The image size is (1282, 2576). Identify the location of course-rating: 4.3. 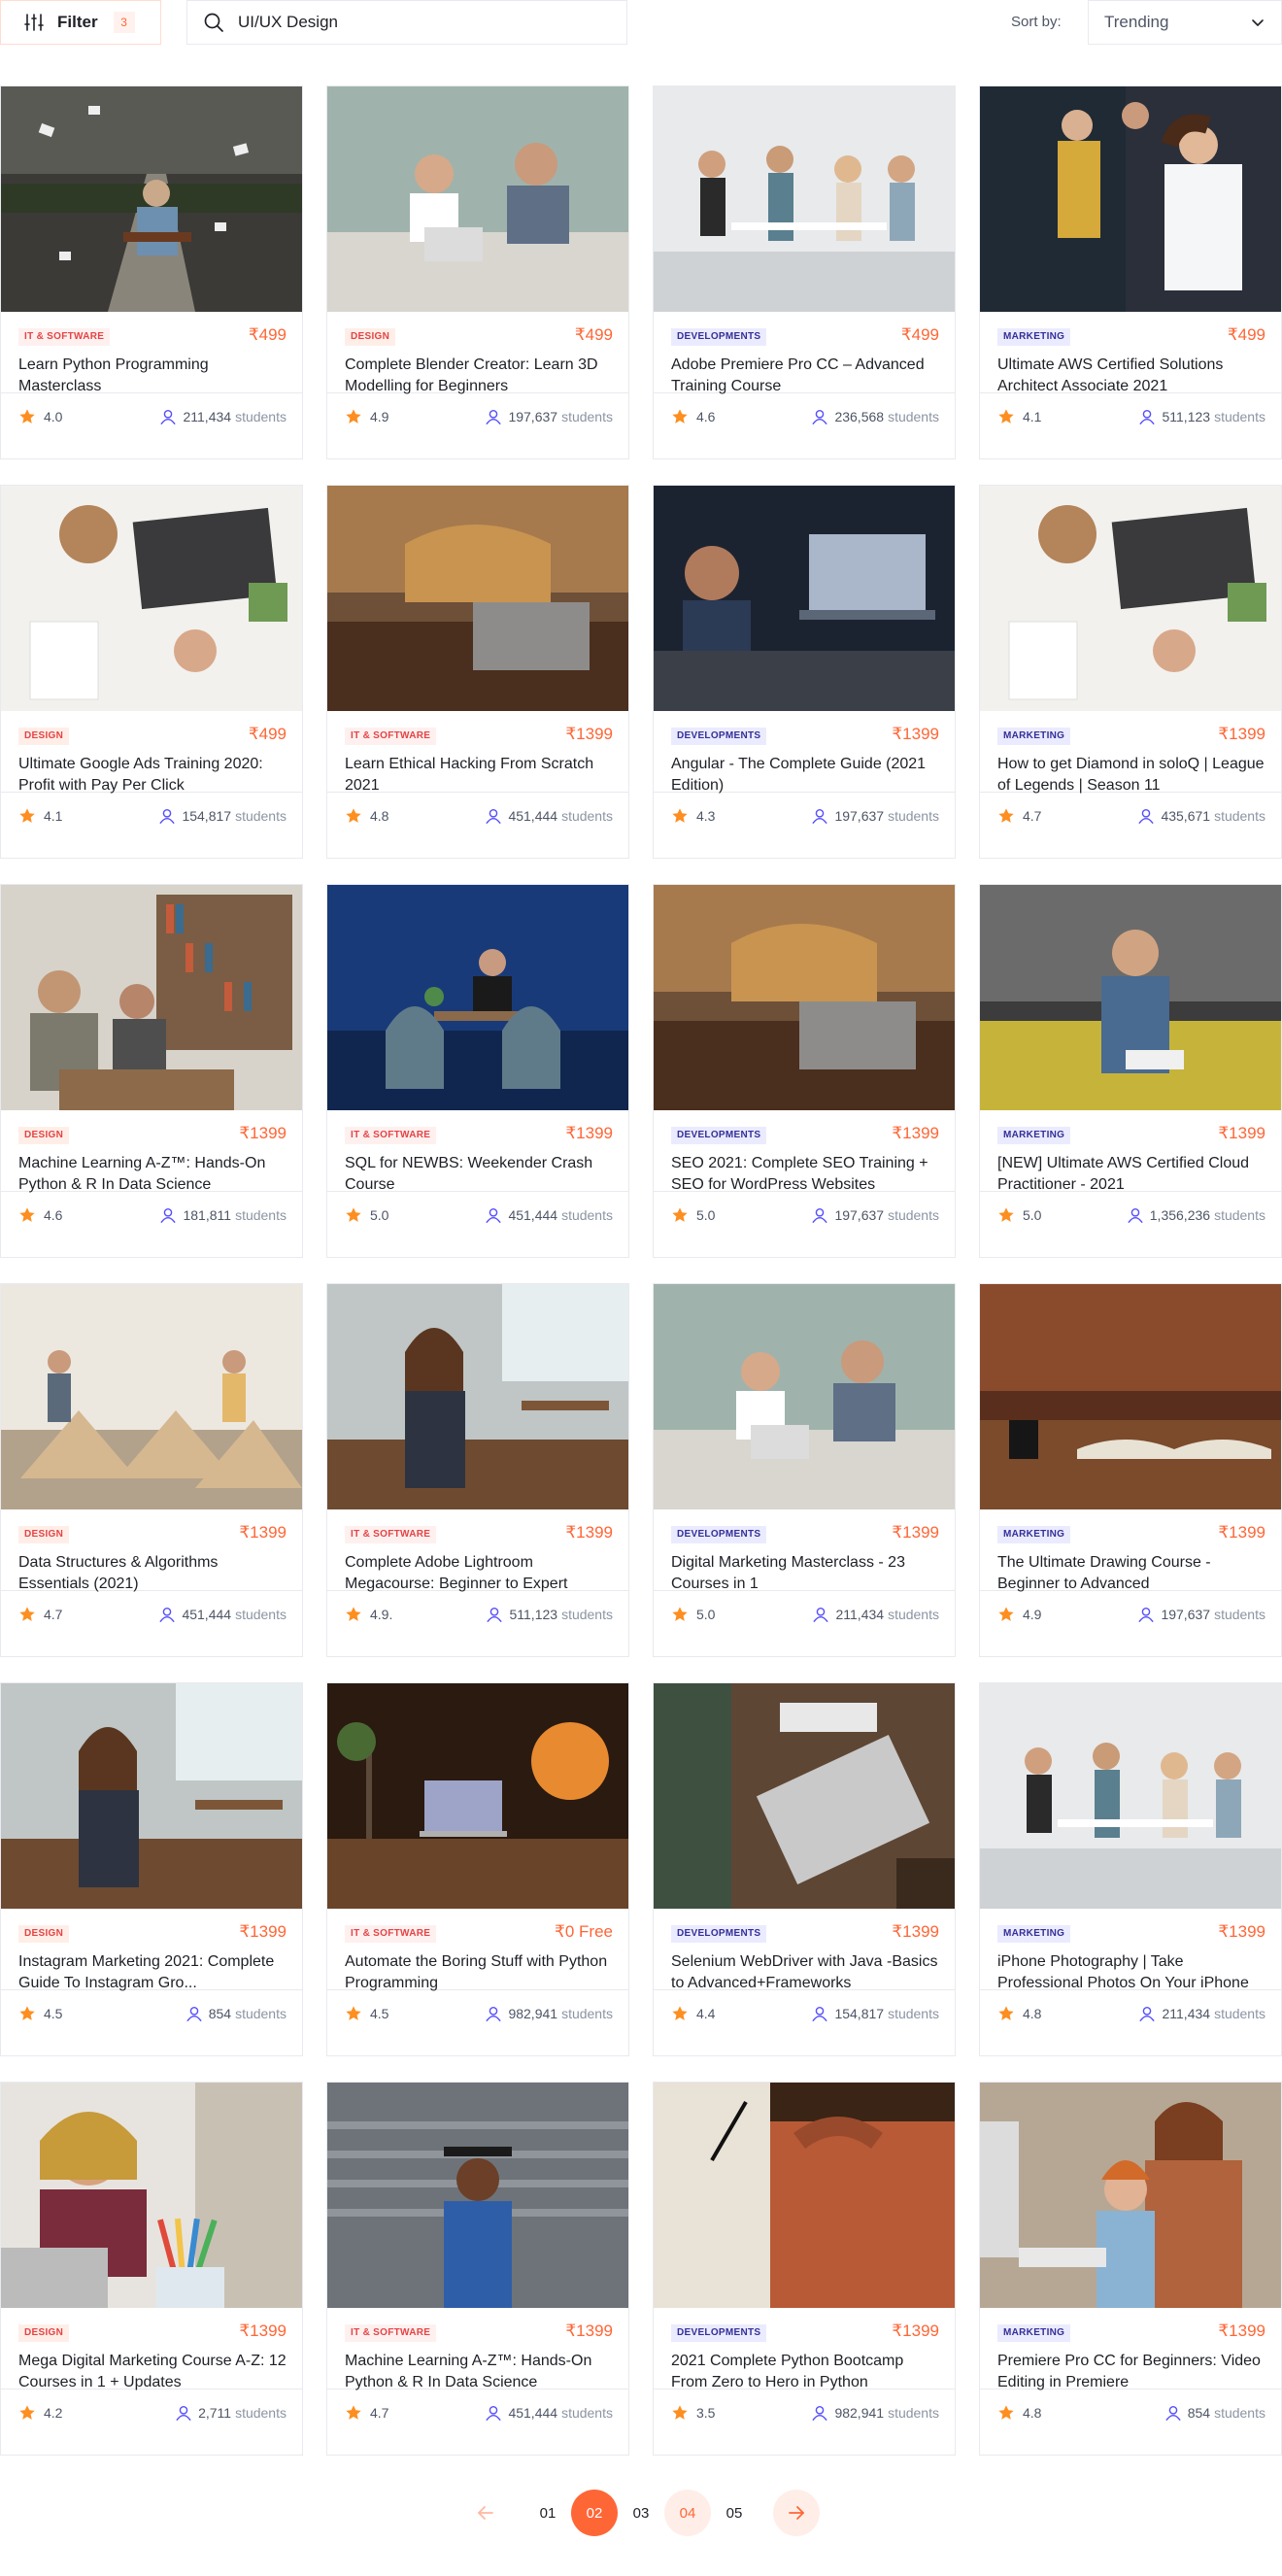
(693, 816).